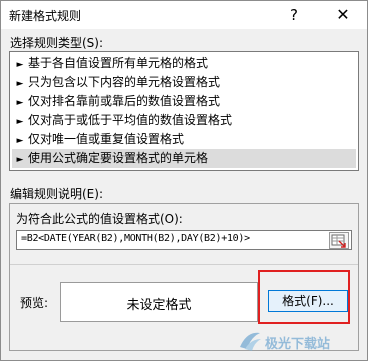 Image resolution: width=368 pixels, height=361 pixels. What do you see at coordinates (106, 139) in the screenshot?
I see `rule-type-item-label: 仅对唯一值或重复值设置格式` at bounding box center [106, 139].